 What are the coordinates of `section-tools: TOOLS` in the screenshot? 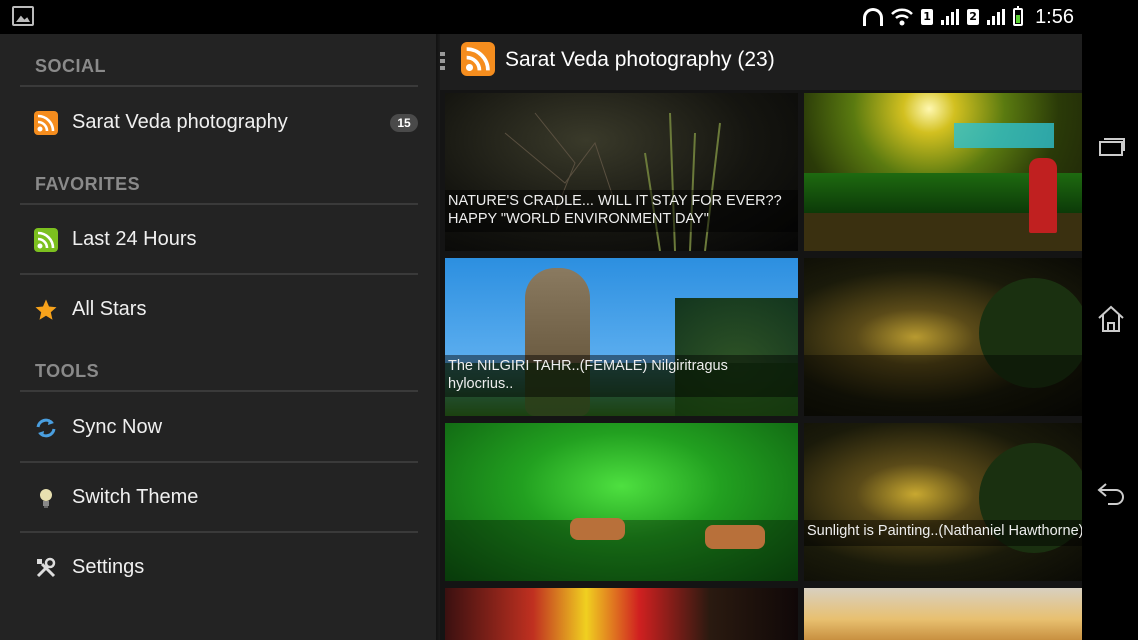 It's located at (67, 371).